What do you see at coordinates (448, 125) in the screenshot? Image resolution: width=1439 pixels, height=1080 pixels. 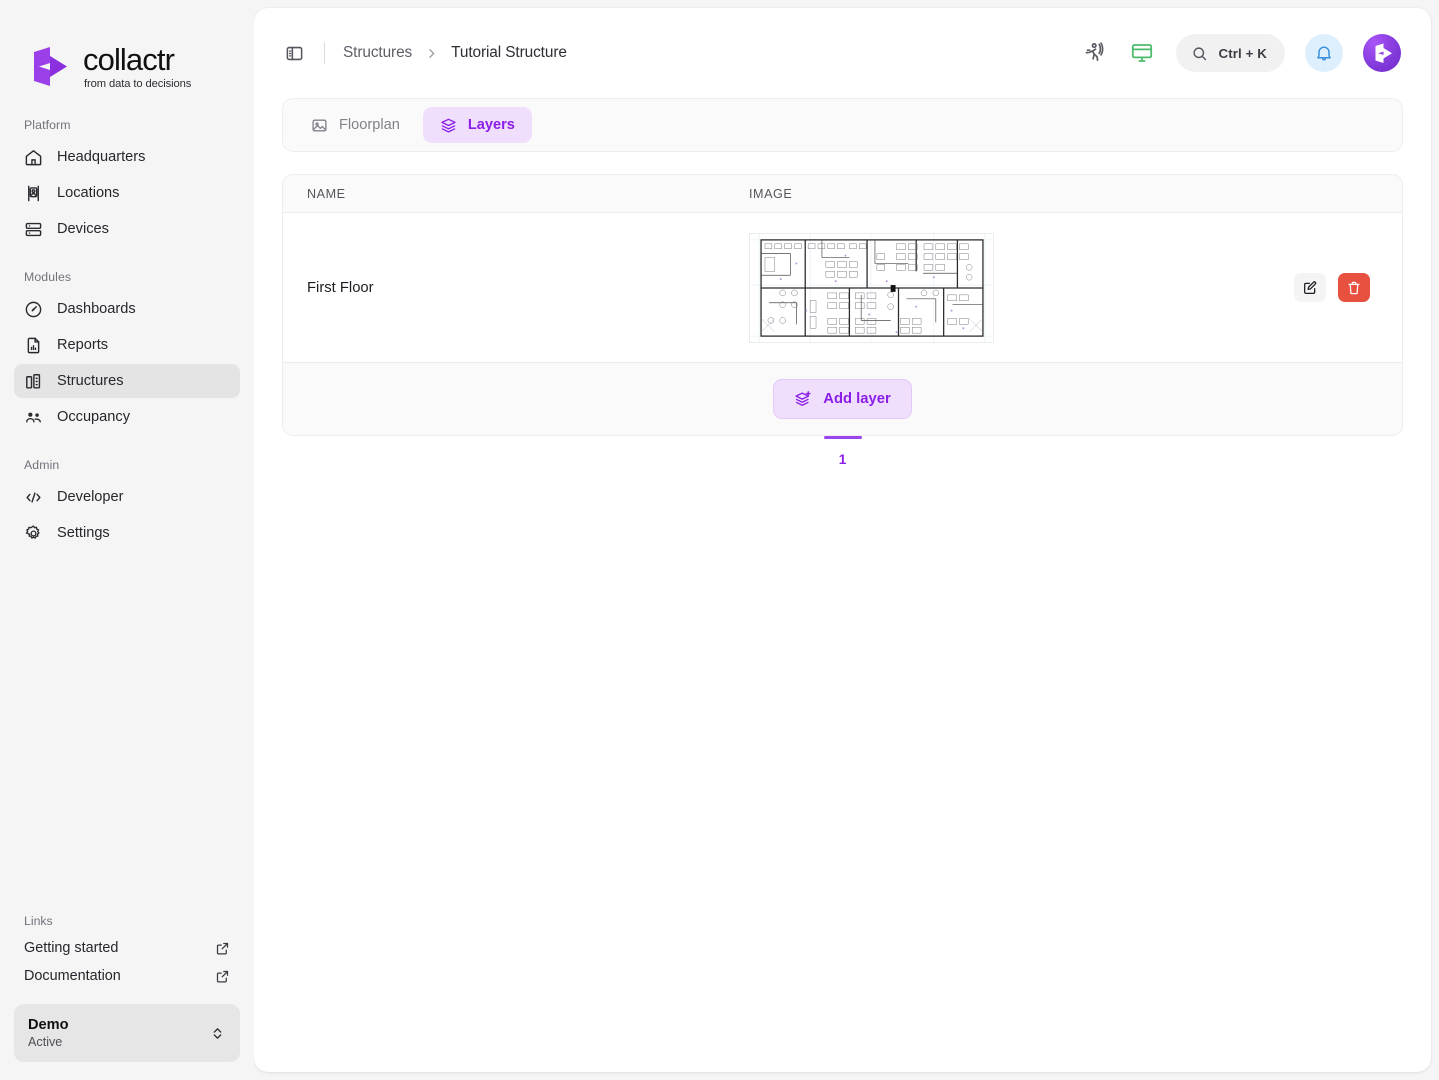 I see `layers-icon` at bounding box center [448, 125].